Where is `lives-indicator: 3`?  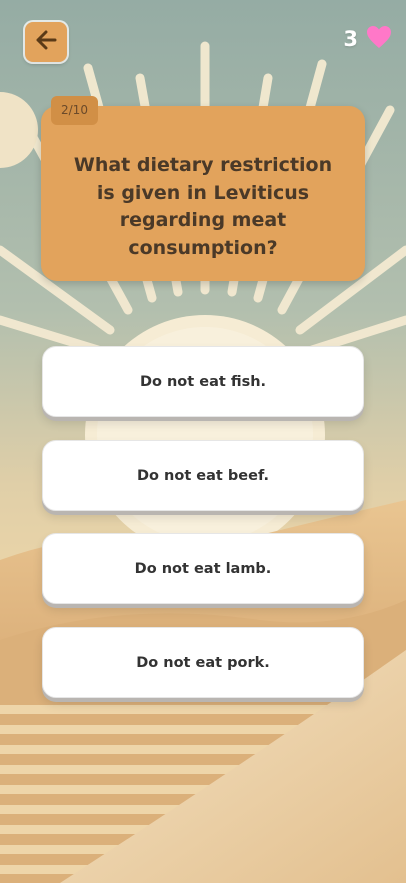
lives-indicator: 3 is located at coordinates (367, 39).